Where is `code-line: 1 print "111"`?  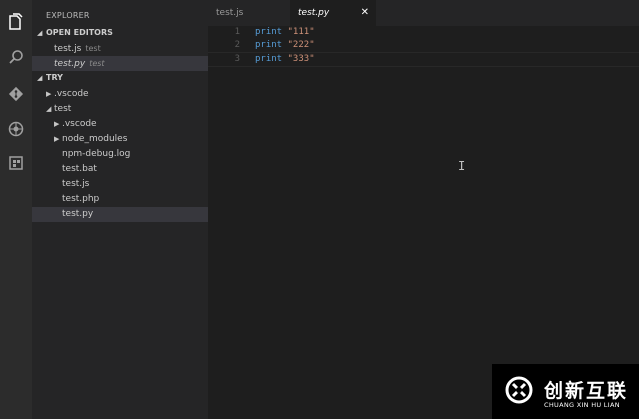
code-line: 1 print "111" is located at coordinates (423, 32).